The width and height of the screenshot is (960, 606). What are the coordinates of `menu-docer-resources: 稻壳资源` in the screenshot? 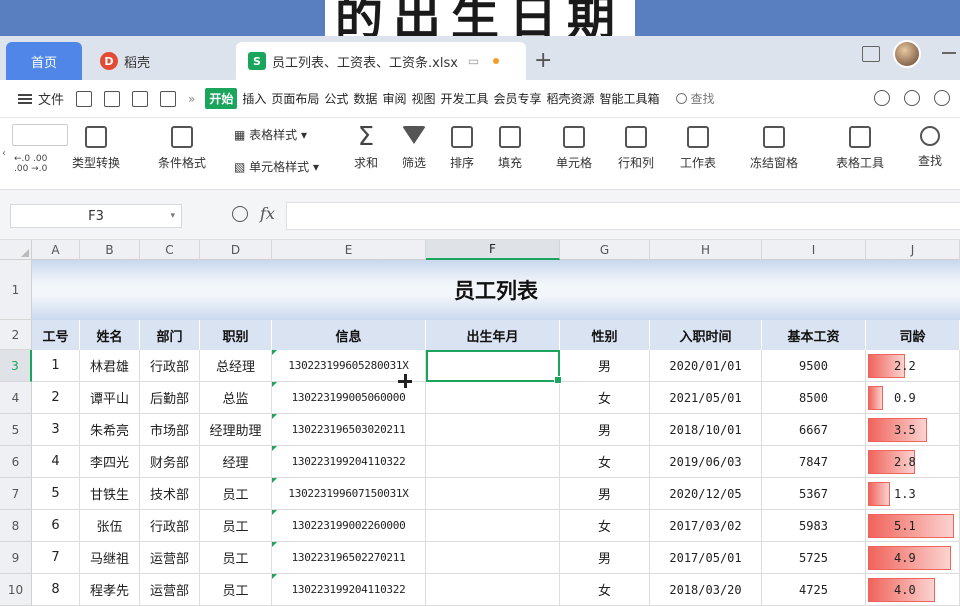 It's located at (571, 98).